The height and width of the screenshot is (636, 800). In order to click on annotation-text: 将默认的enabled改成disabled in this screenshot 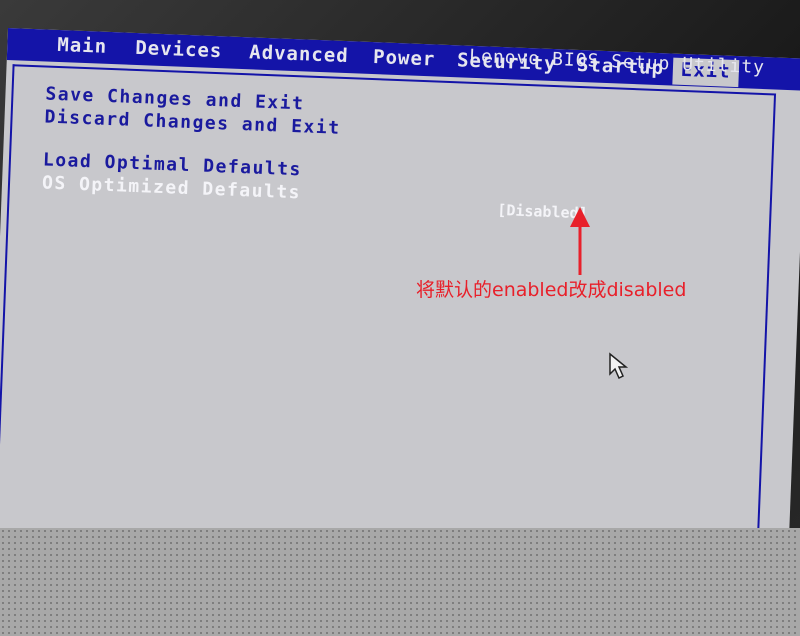, I will do `click(551, 290)`.